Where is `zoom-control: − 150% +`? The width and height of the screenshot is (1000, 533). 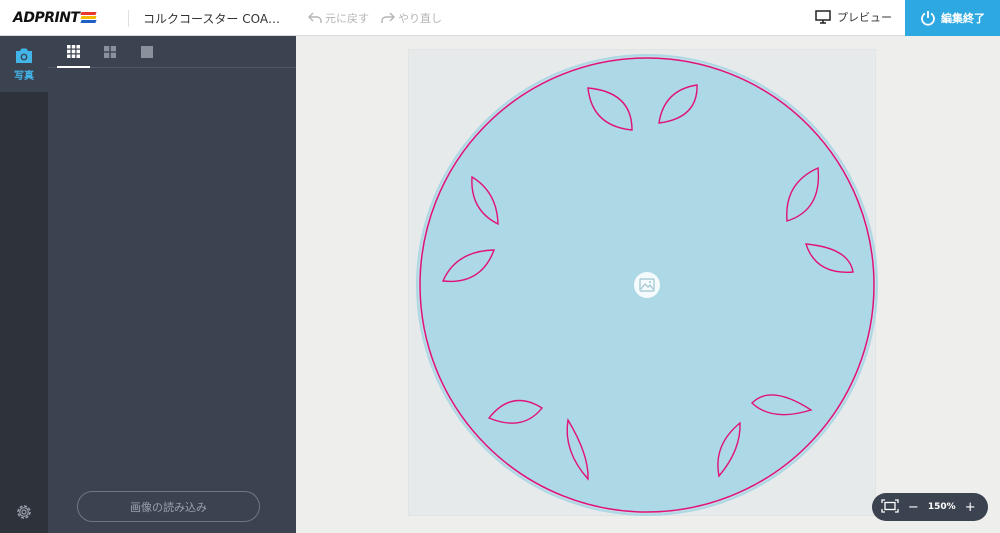
zoom-control: − 150% + is located at coordinates (930, 507).